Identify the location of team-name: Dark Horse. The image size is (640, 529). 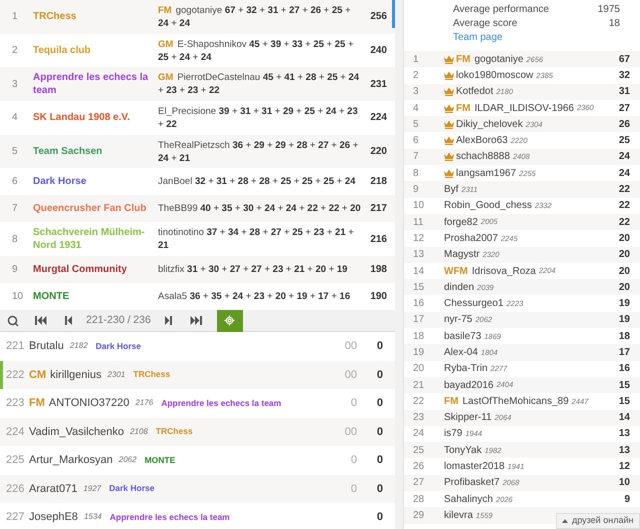
(95, 181).